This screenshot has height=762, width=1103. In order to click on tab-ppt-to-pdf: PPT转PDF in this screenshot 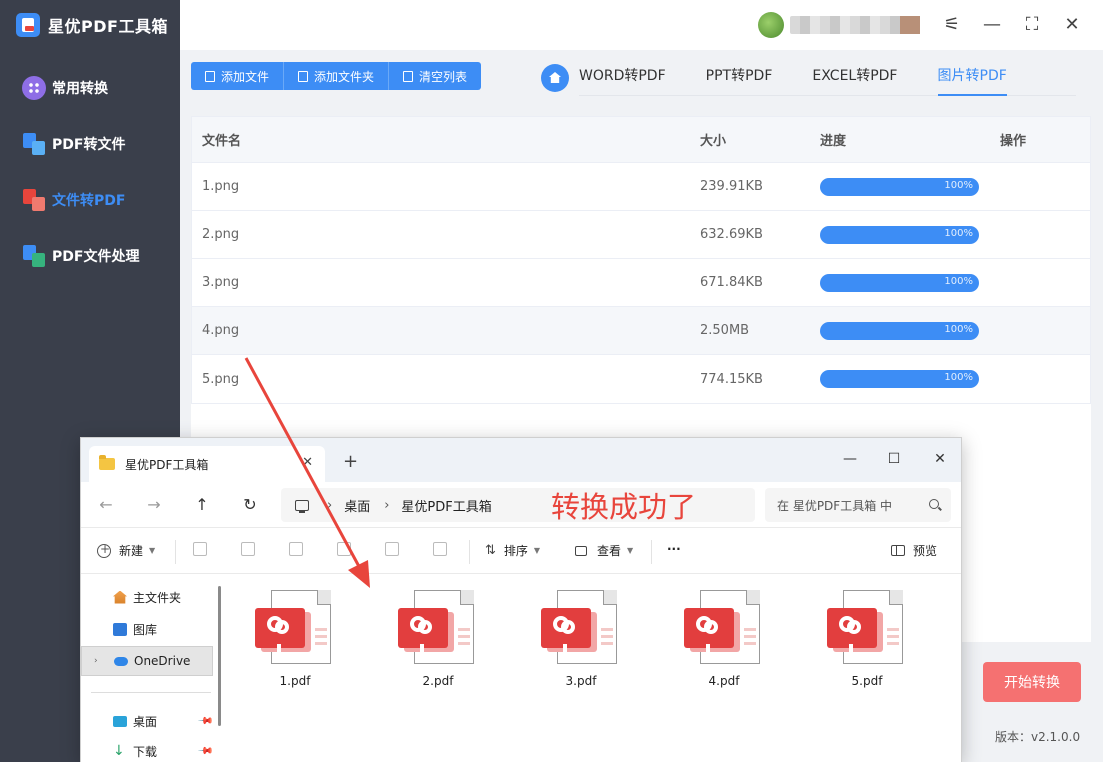, I will do `click(739, 78)`.